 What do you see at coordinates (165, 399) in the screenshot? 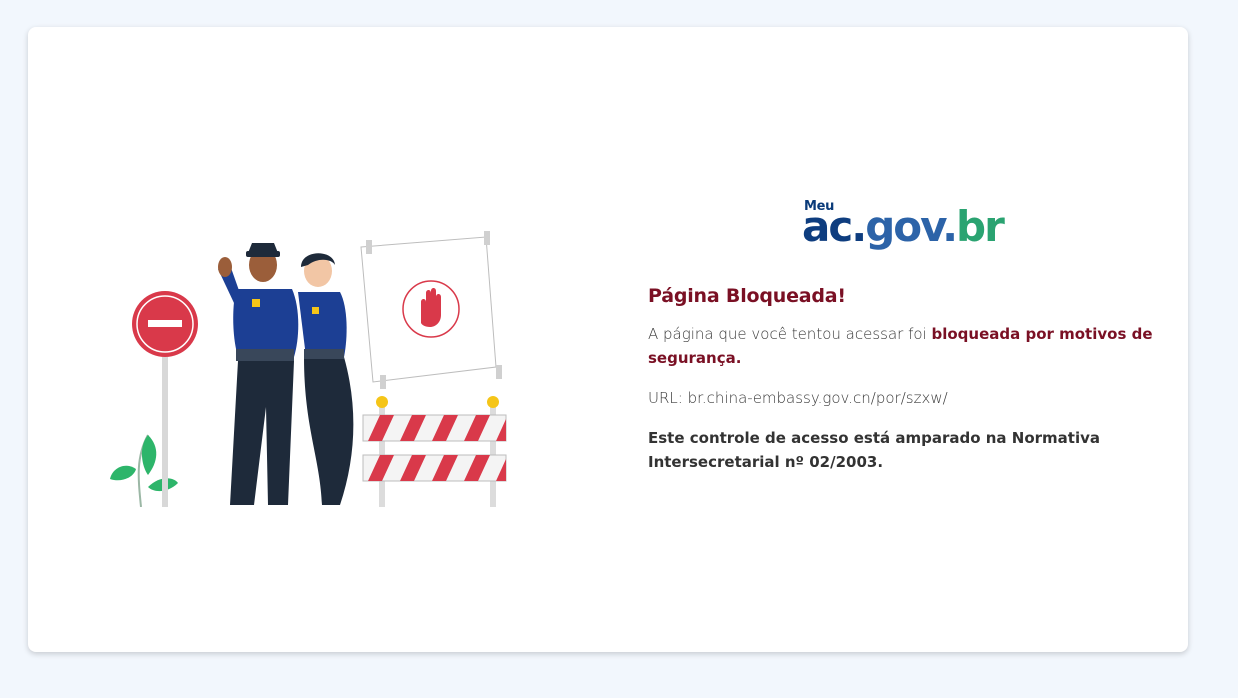
I see `no-entry-sign-icon` at bounding box center [165, 399].